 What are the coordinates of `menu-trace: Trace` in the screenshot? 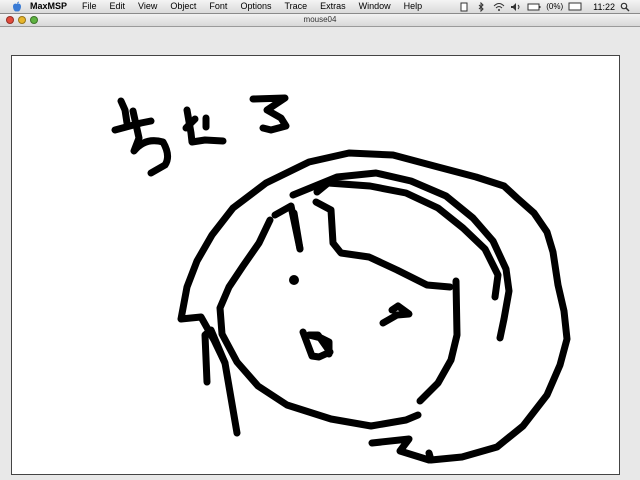 It's located at (299, 6).